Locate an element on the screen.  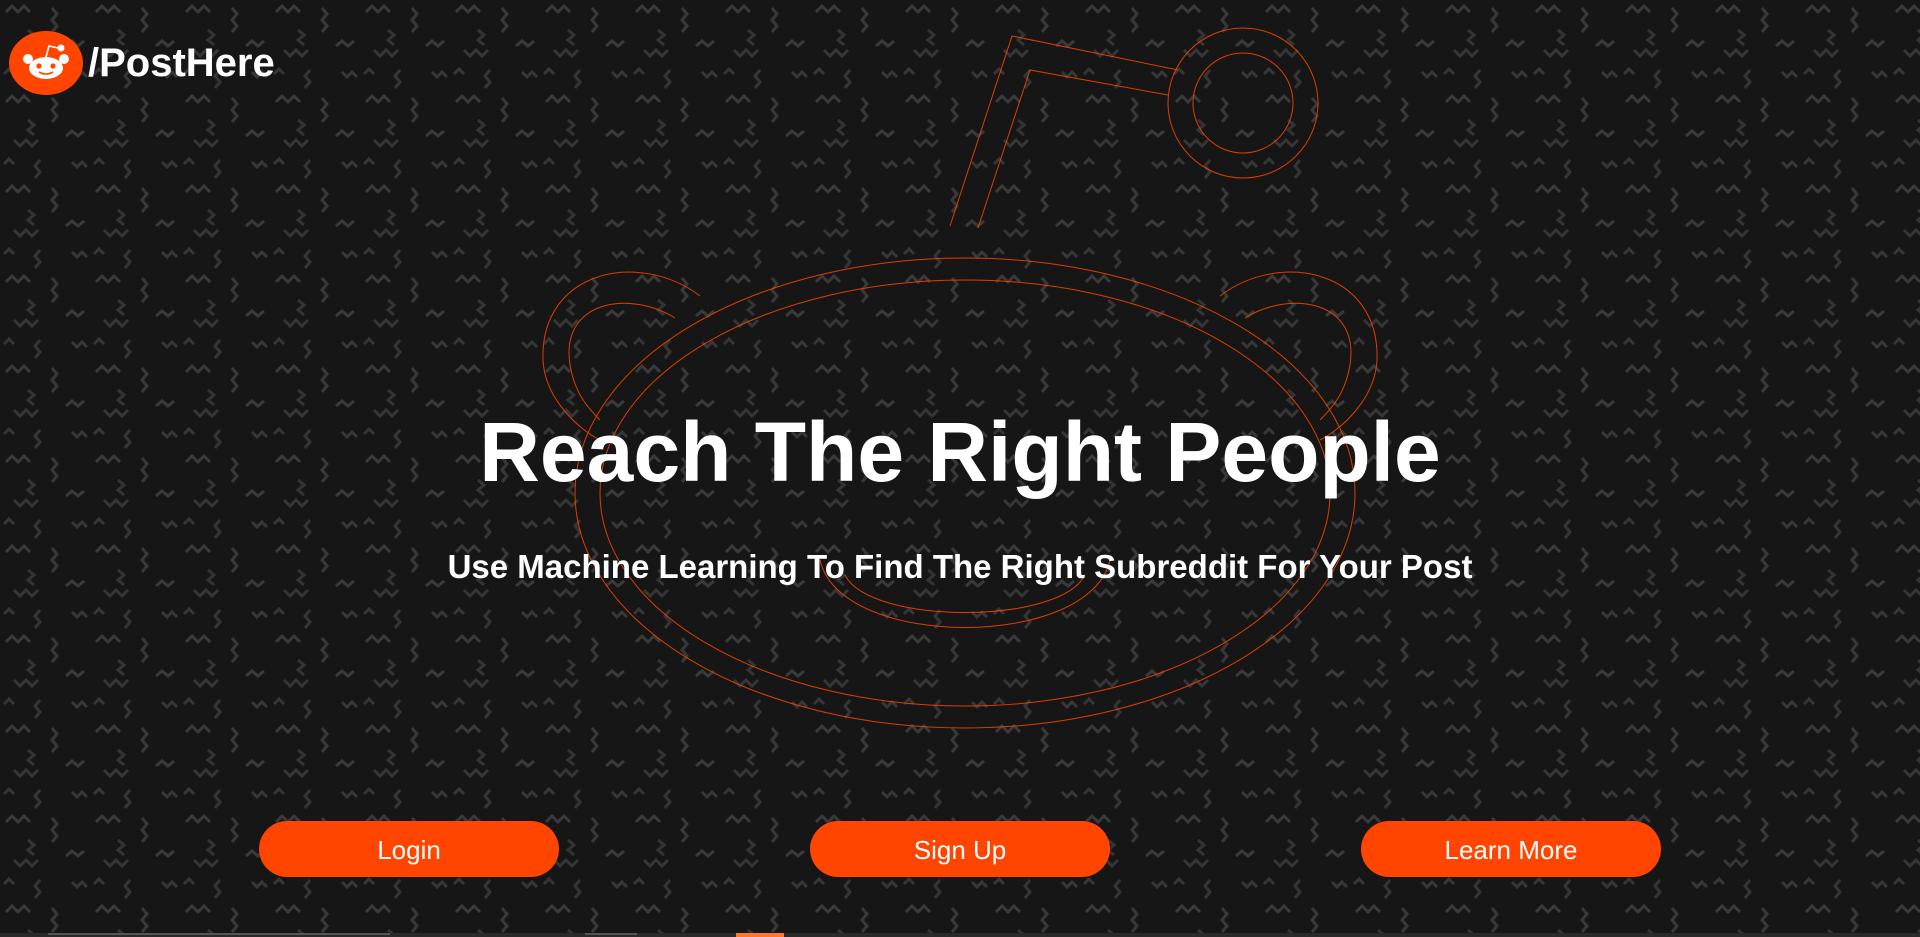
bottom-edge-accent is located at coordinates (760, 935).